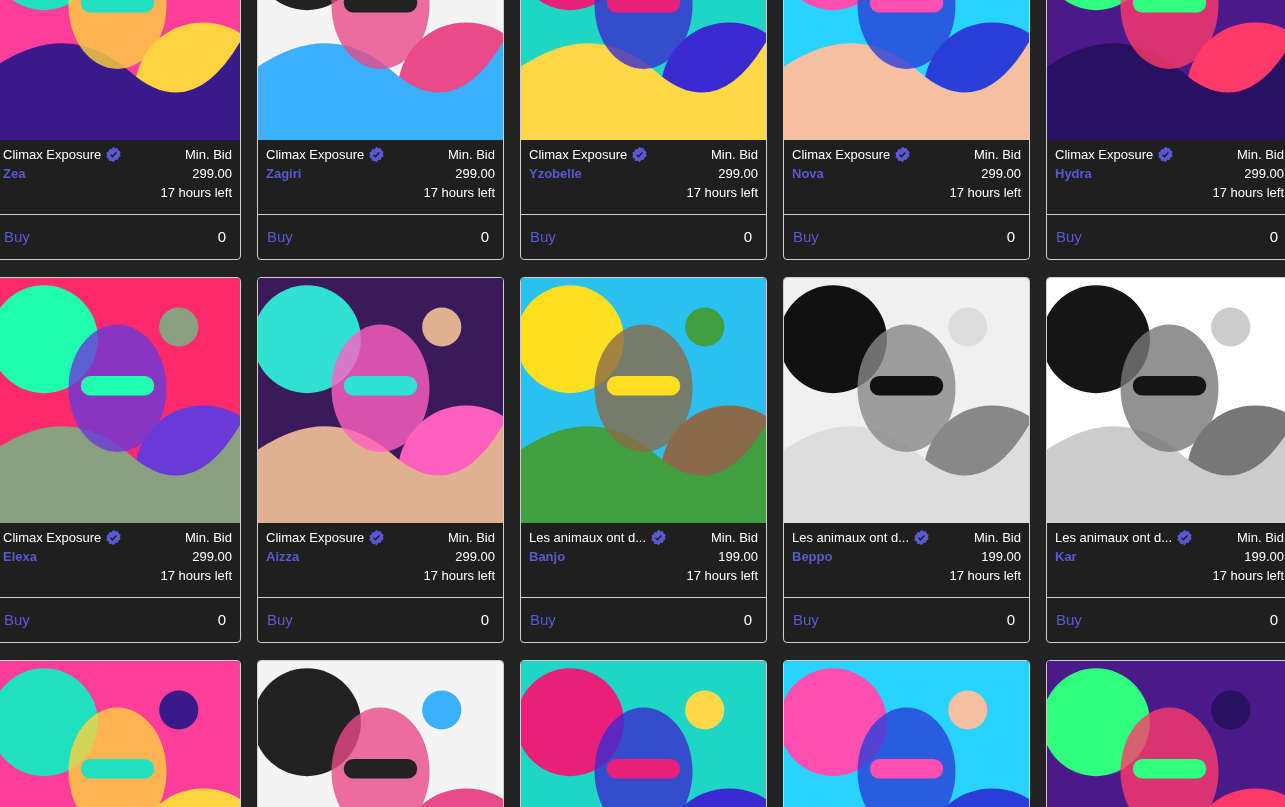 This screenshot has width=1285, height=807. What do you see at coordinates (326, 556) in the screenshot?
I see `item-name-link: Aizza` at bounding box center [326, 556].